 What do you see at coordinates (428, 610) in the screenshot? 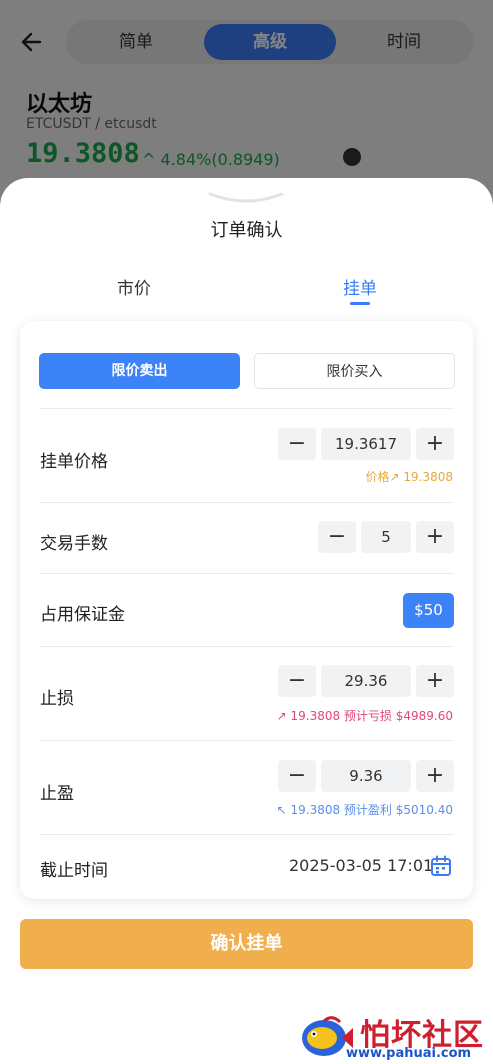
I see `margin-value-badge: $50` at bounding box center [428, 610].